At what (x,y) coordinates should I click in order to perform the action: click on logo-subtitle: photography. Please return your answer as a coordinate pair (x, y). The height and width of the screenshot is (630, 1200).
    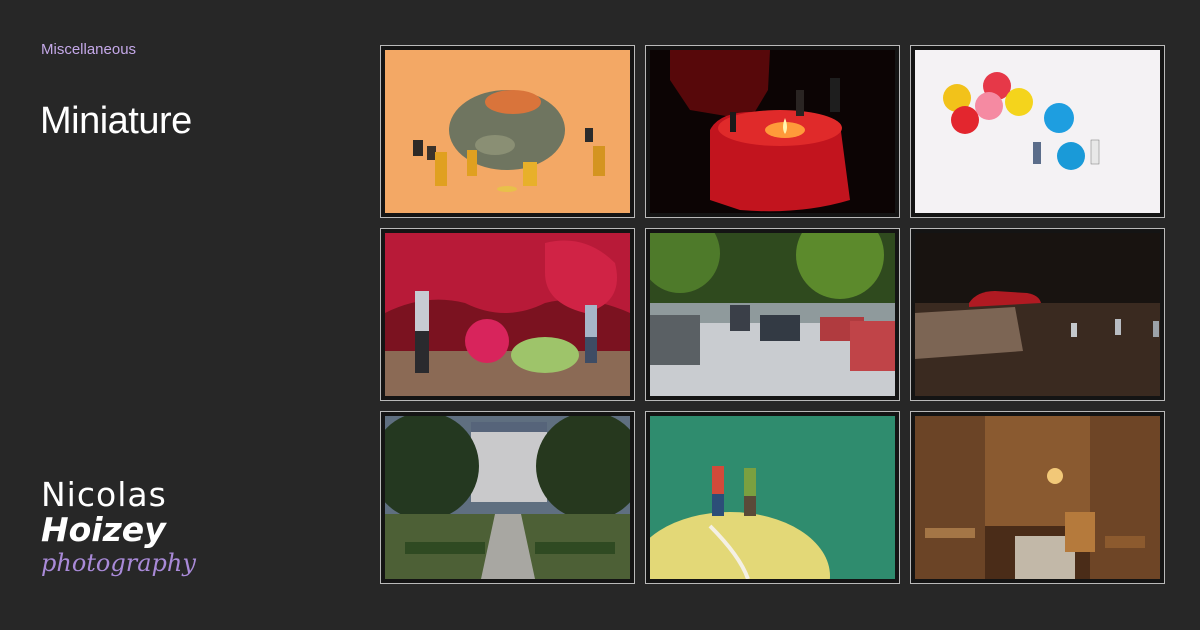
    Looking at the image, I should click on (118, 563).